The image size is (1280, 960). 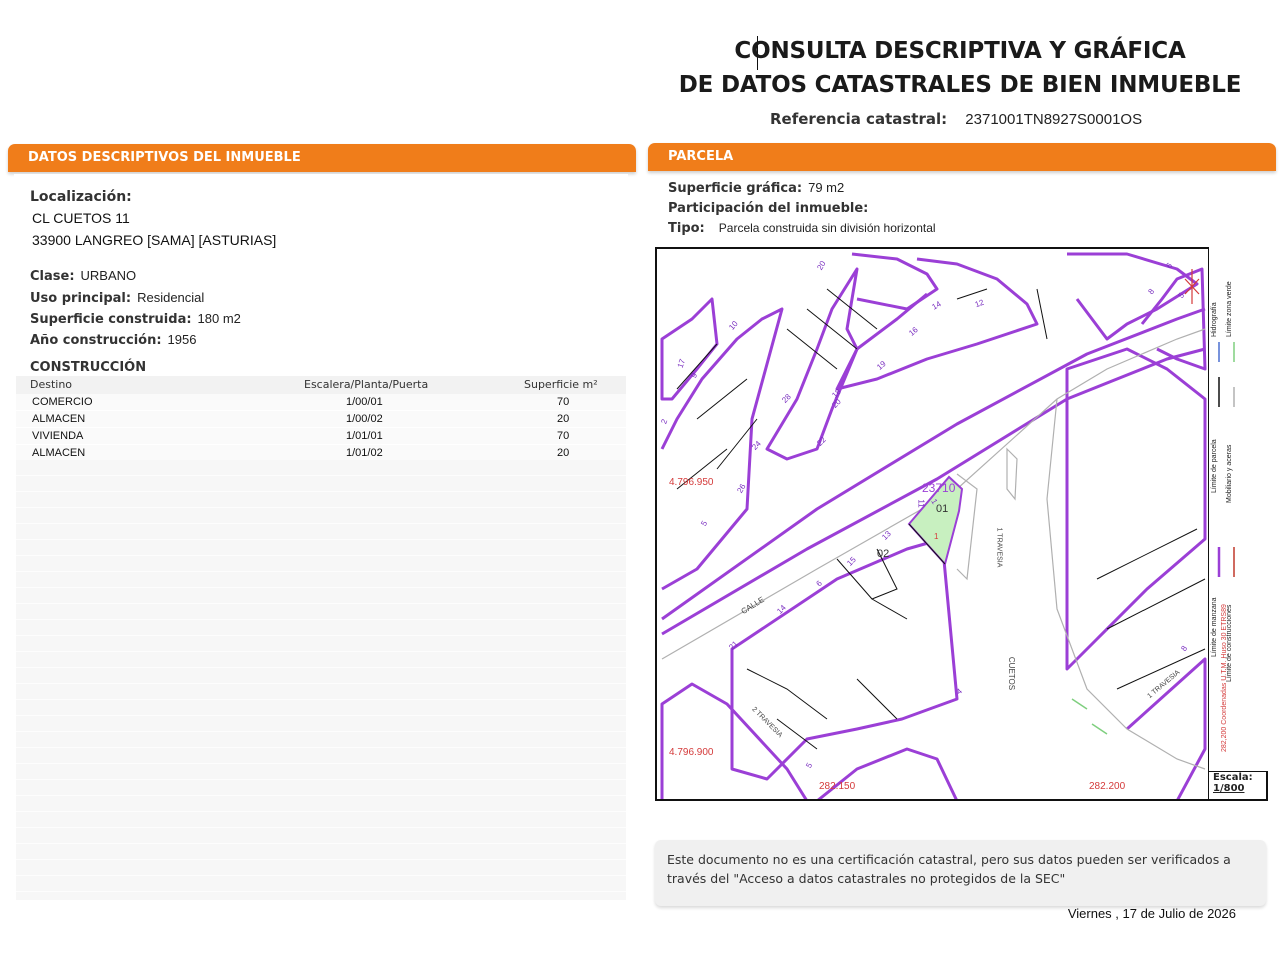 What do you see at coordinates (96, 340) in the screenshot?
I see `anio-label: Año construcción:` at bounding box center [96, 340].